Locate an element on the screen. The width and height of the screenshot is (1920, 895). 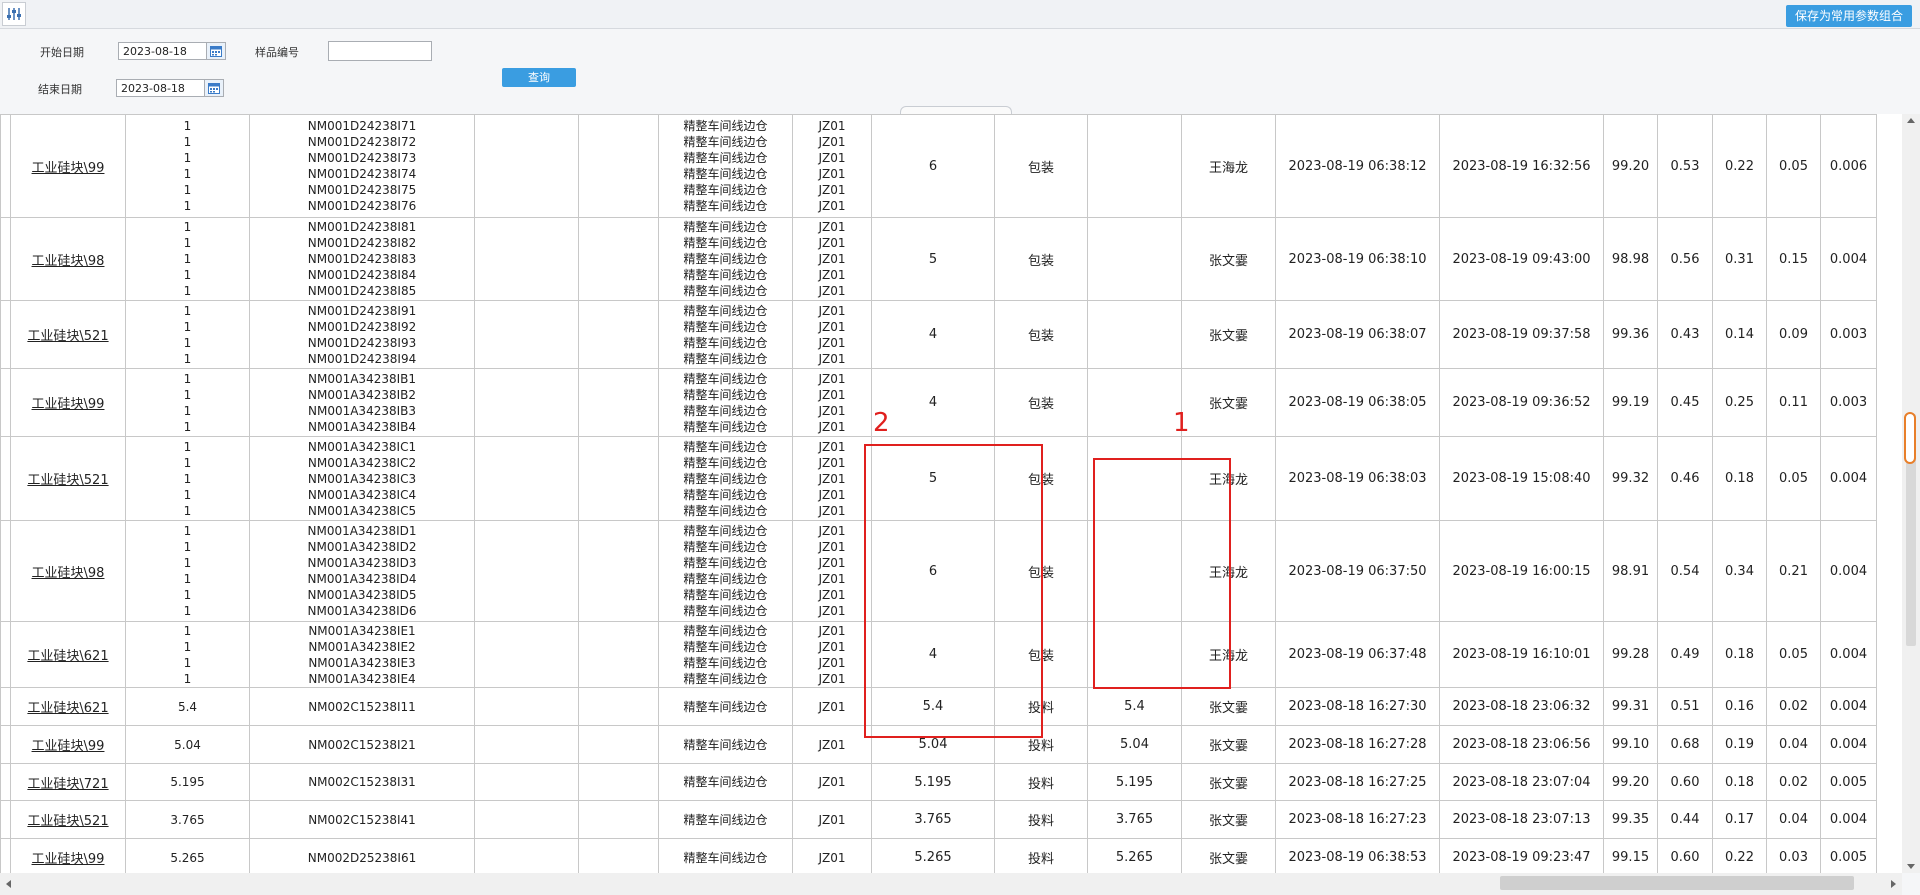
metric-si-cell: 98.91 is located at coordinates (1630, 571).